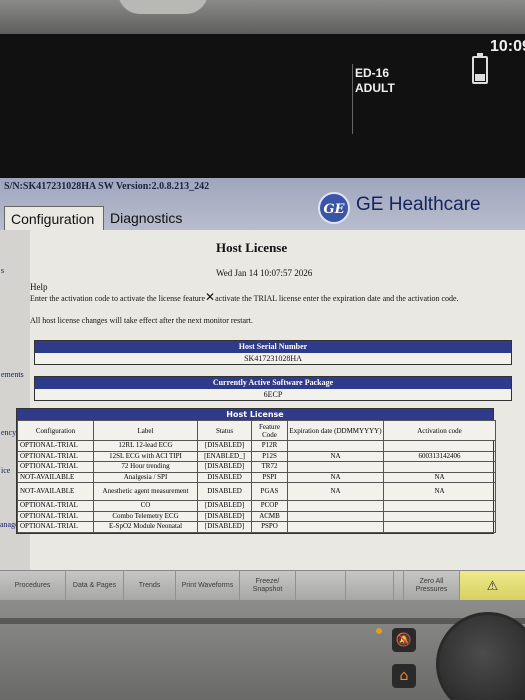 The width and height of the screenshot is (525, 700). What do you see at coordinates (268, 586) in the screenshot?
I see `freeze-snapshot-key: Freeze/ Snapshot` at bounding box center [268, 586].